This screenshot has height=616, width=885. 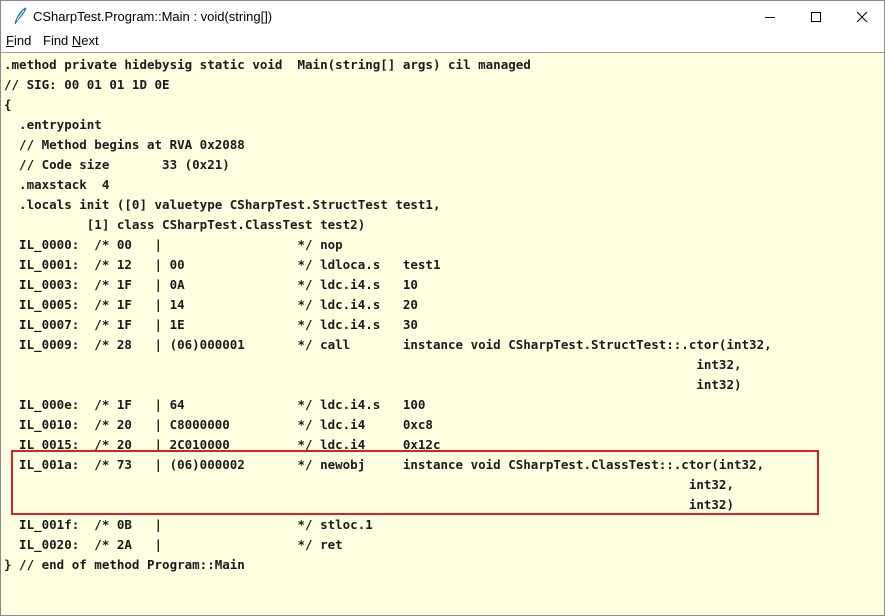 What do you see at coordinates (8, 104) in the screenshot?
I see `code-line: {` at bounding box center [8, 104].